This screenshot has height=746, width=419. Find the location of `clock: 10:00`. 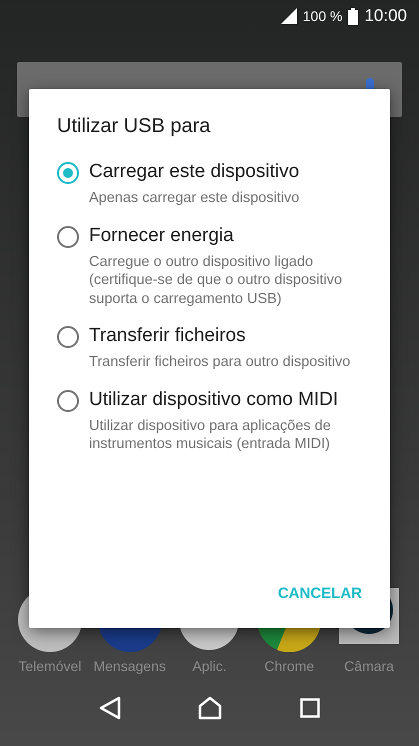

clock: 10:00 is located at coordinates (385, 16).